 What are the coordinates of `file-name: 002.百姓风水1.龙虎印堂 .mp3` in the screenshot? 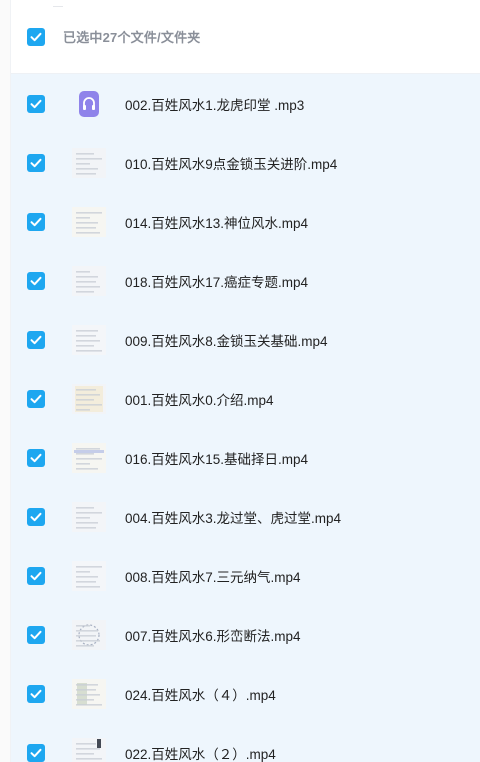 It's located at (215, 105).